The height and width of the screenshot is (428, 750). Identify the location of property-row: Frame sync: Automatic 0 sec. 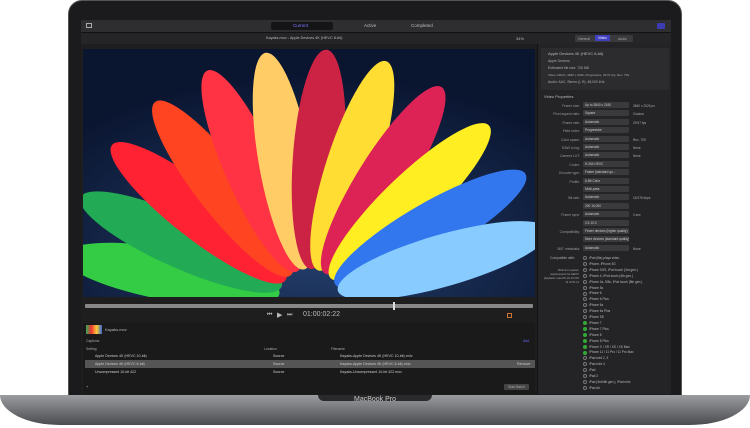
(604, 215).